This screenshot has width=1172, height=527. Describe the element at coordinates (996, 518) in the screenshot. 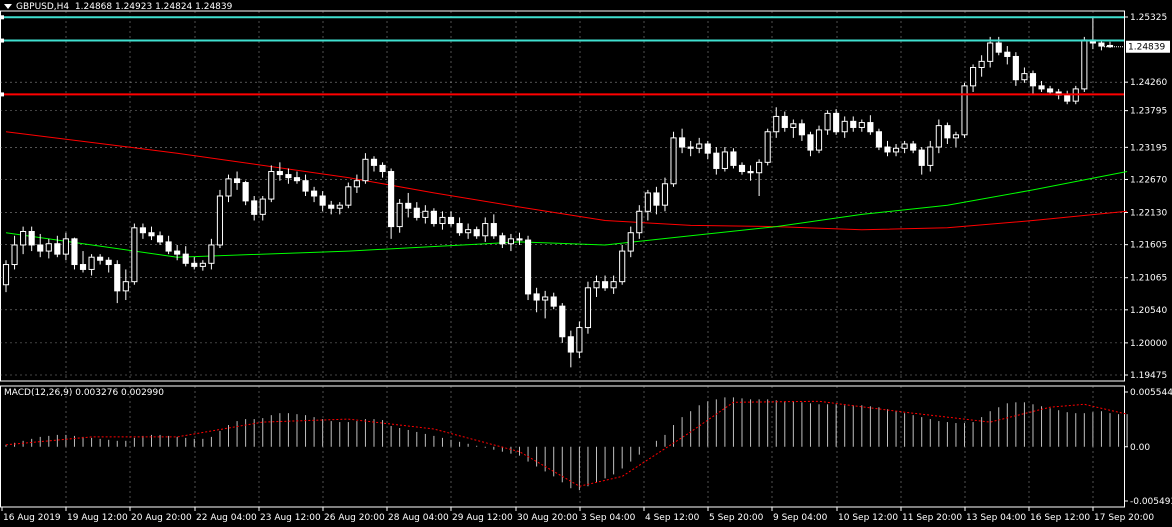

I see `x-tick-label: 13 Sep 04:00` at that location.